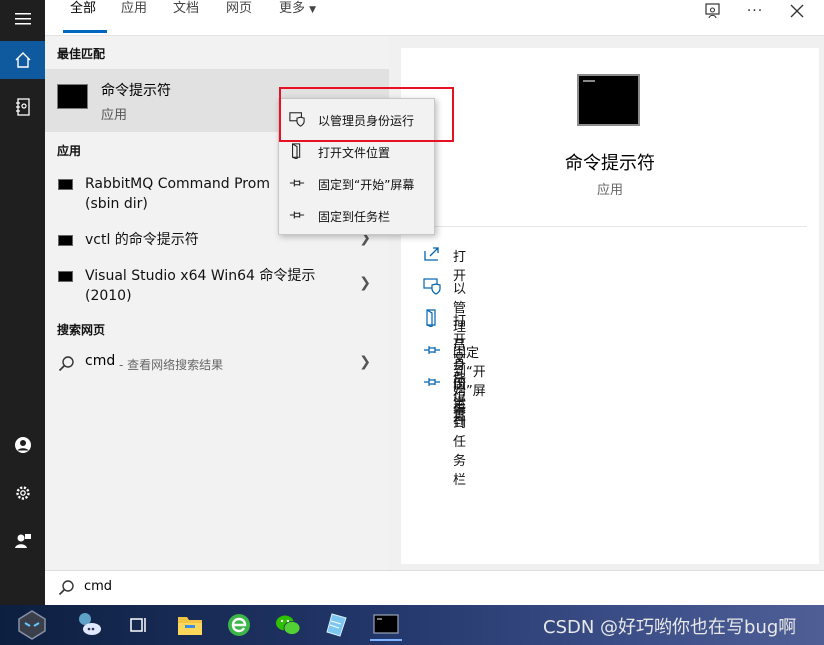  I want to click on taskbar-start-avatar, so click(32, 625).